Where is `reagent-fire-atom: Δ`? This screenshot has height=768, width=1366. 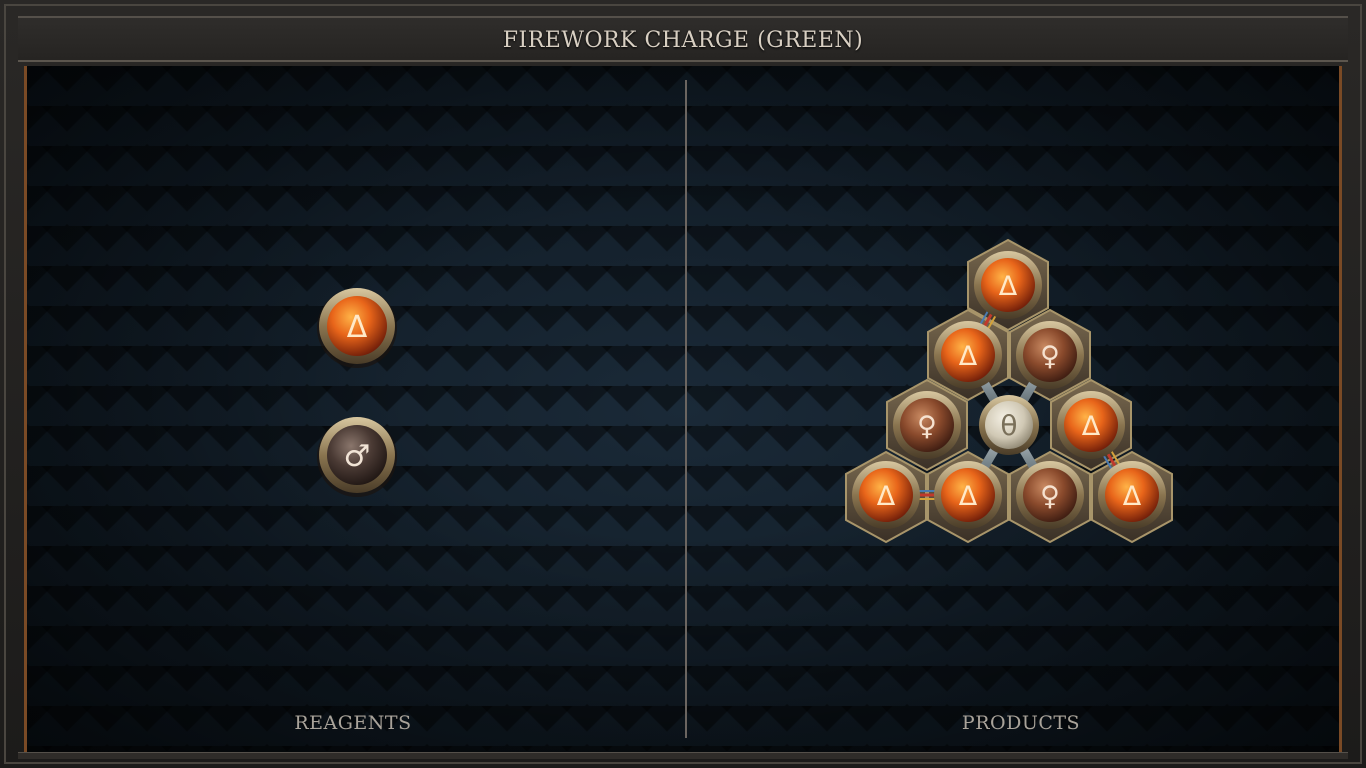
reagent-fire-atom: Δ is located at coordinates (357, 328).